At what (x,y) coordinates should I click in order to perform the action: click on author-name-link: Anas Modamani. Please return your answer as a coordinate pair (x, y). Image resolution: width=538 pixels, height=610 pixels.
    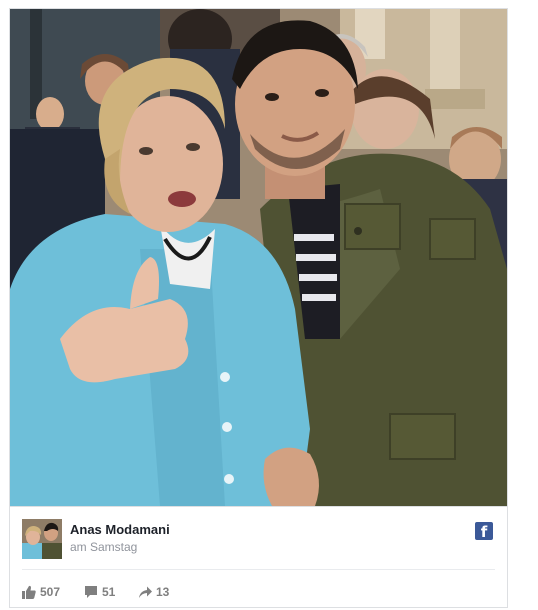
    Looking at the image, I should click on (120, 529).